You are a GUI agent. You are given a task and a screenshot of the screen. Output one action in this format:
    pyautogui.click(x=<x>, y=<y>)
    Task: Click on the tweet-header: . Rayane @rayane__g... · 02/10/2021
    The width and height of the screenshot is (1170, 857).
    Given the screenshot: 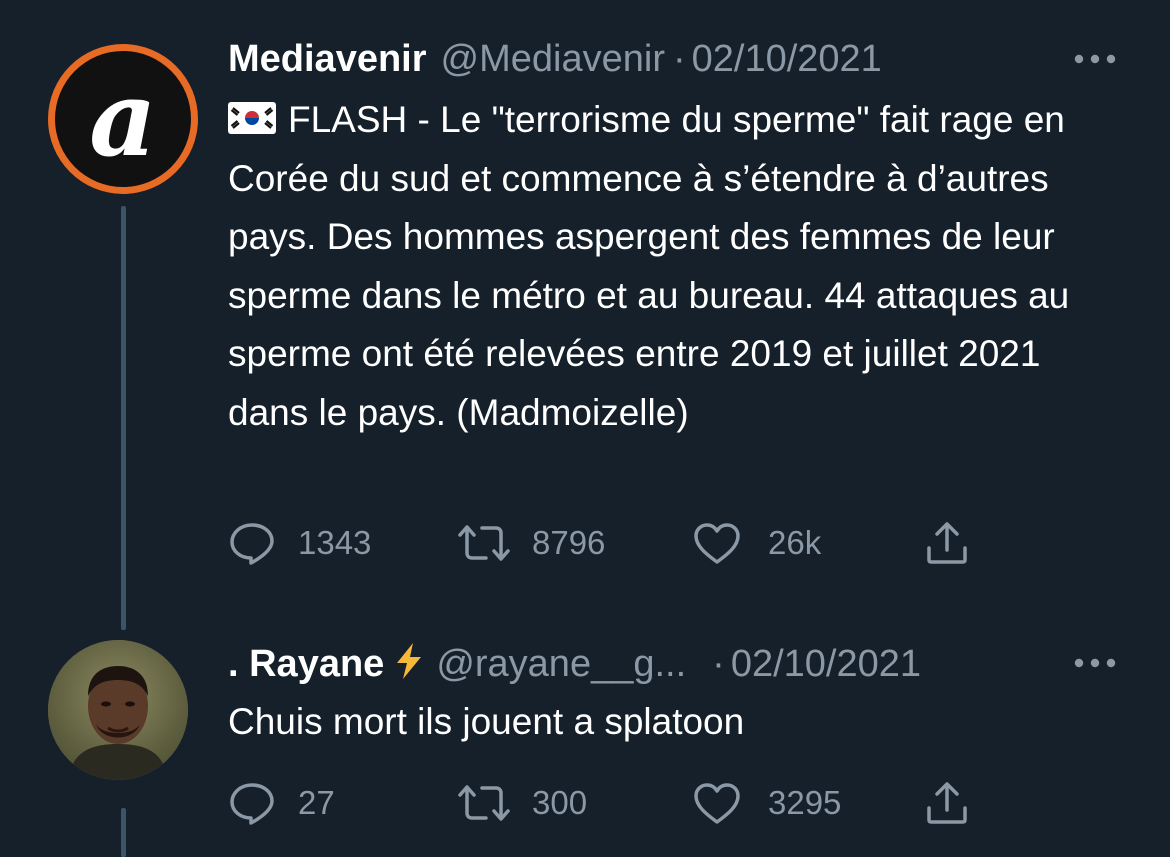 What is the action you would take?
    pyautogui.click(x=574, y=664)
    